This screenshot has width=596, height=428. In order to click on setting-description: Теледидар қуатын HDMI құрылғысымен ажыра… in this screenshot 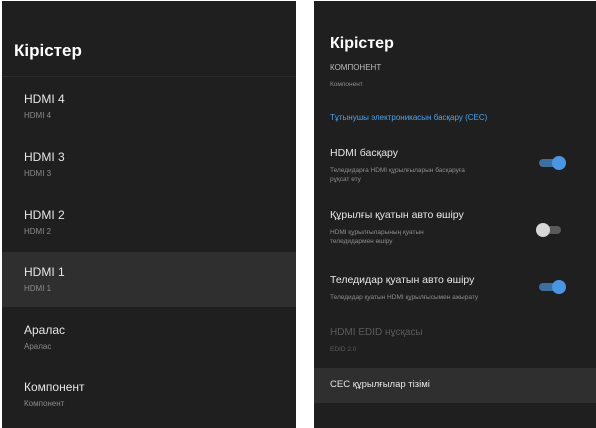, I will do `click(404, 297)`.